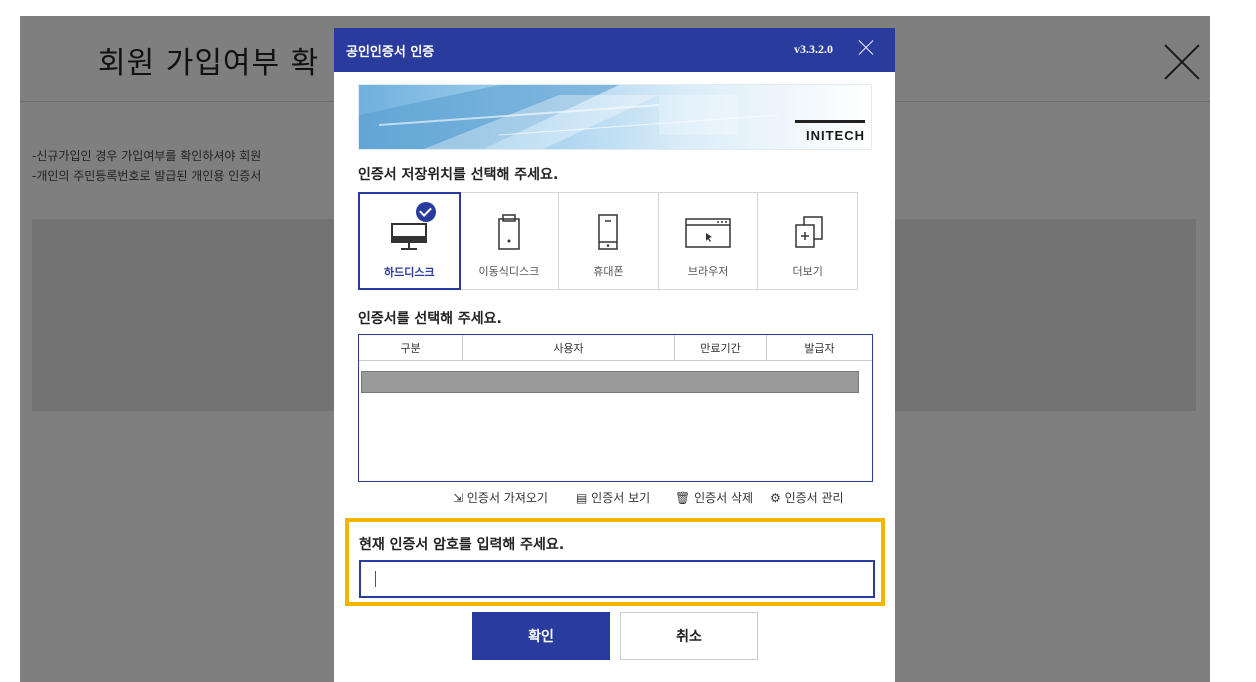  I want to click on column-header: 발급자, so click(819, 348).